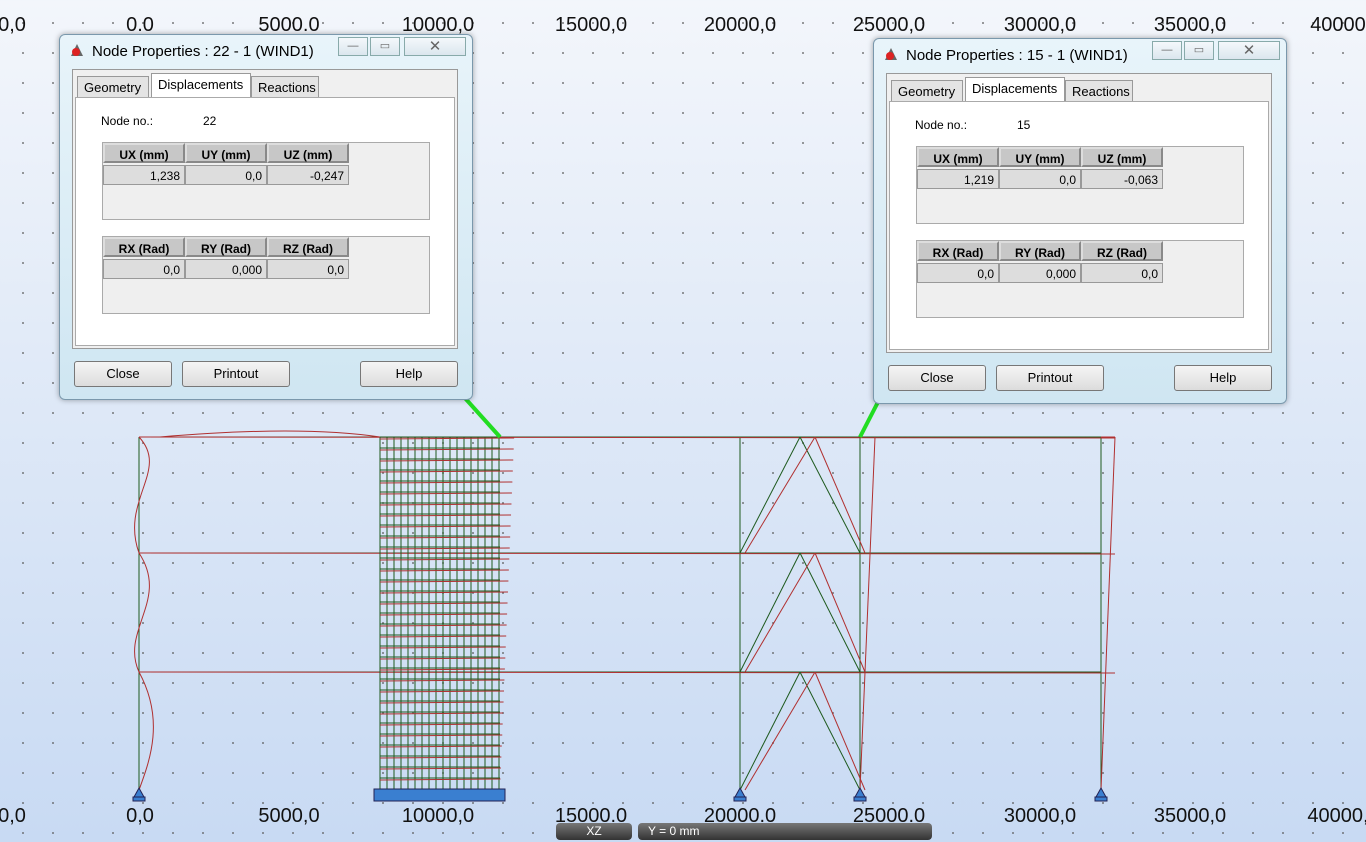 The image size is (1366, 842). Describe the element at coordinates (594, 831) in the screenshot. I see `view-plane-button: XZ` at that location.